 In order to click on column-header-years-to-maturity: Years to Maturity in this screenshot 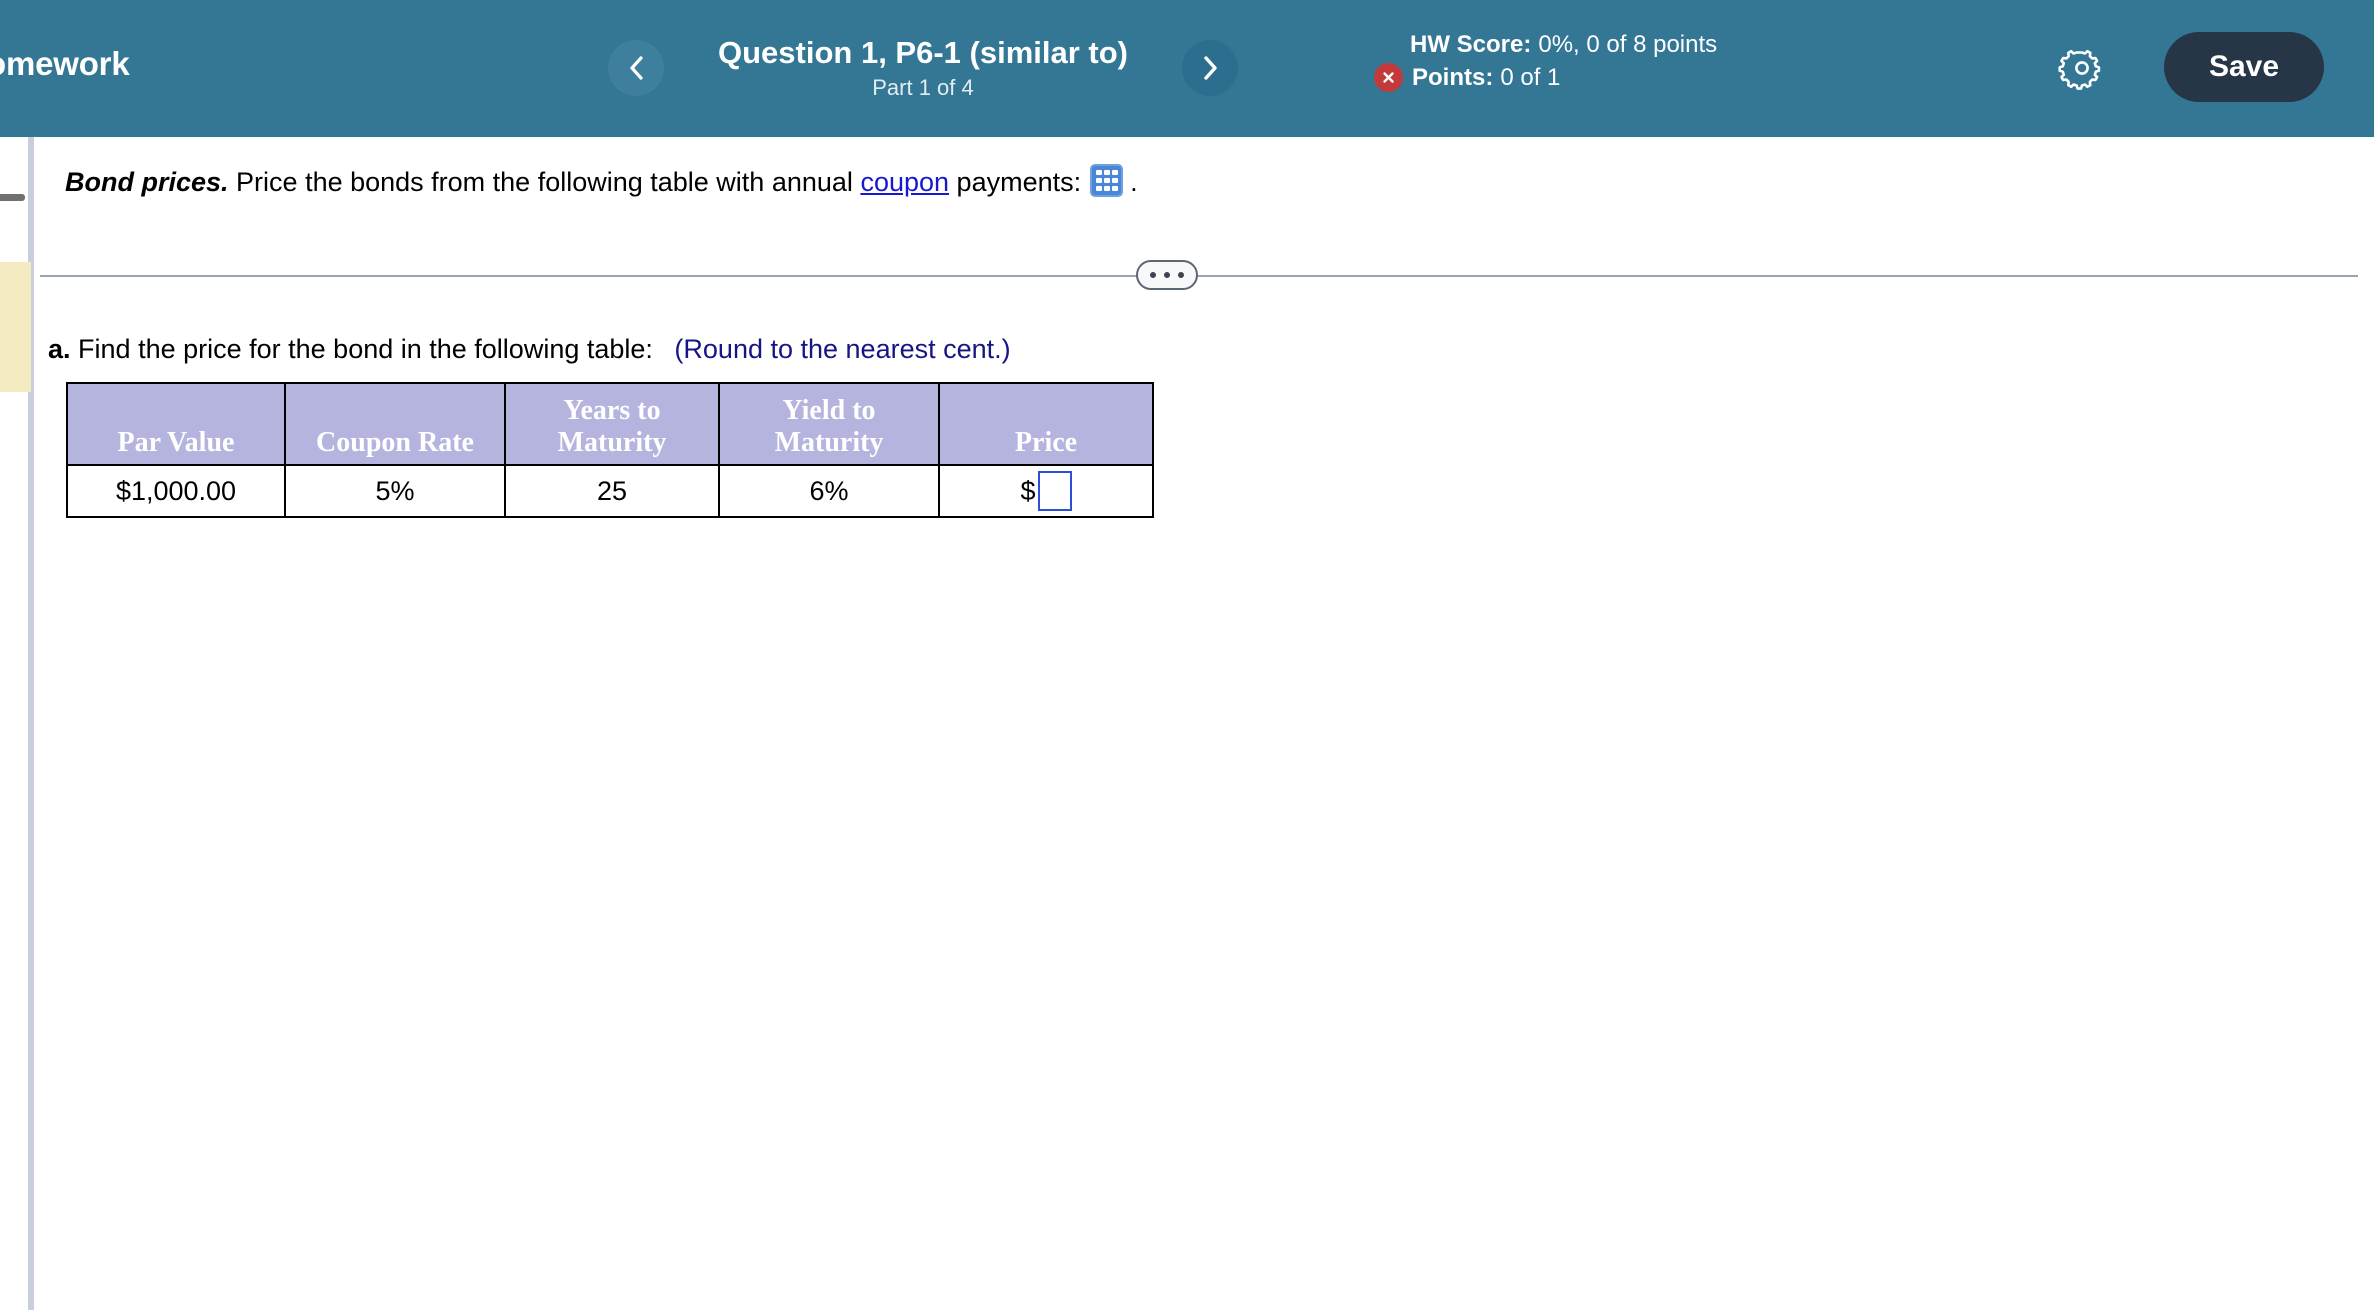, I will do `click(612, 424)`.